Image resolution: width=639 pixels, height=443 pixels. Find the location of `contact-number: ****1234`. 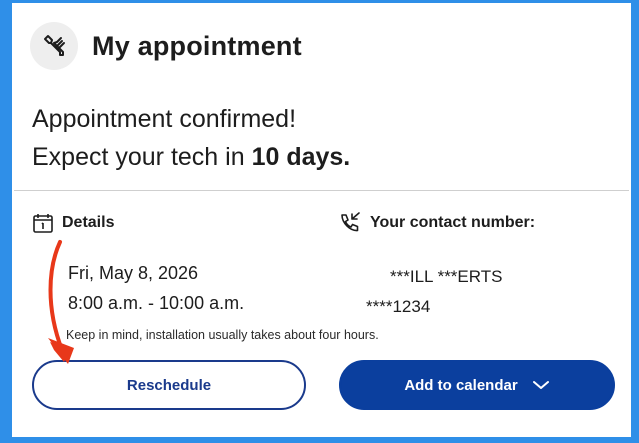

contact-number: ****1234 is located at coordinates (398, 306).